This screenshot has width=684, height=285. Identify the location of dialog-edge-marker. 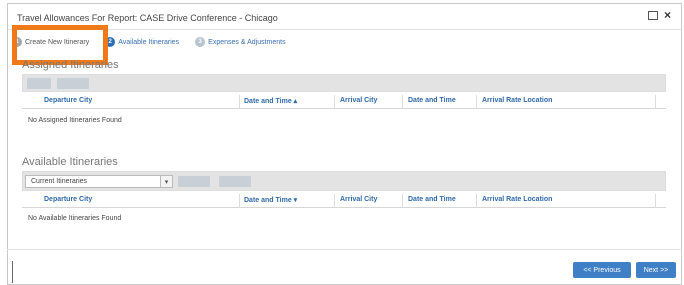
(12, 272).